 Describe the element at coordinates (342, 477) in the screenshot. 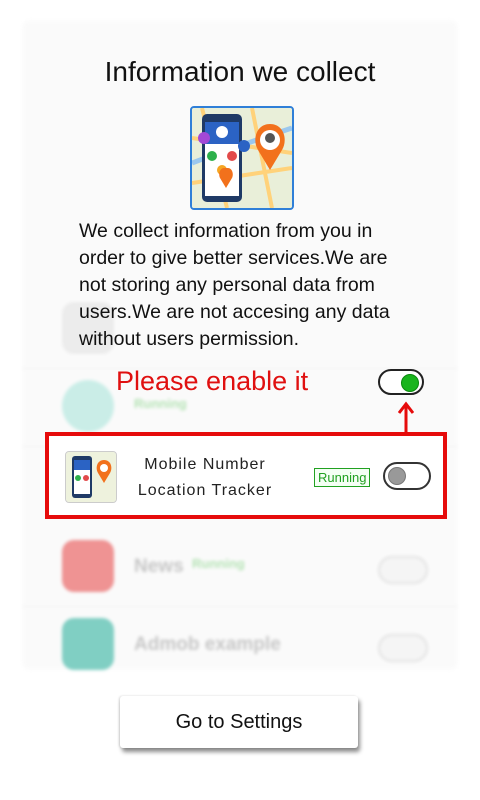

I see `running-status-badge: Running` at that location.